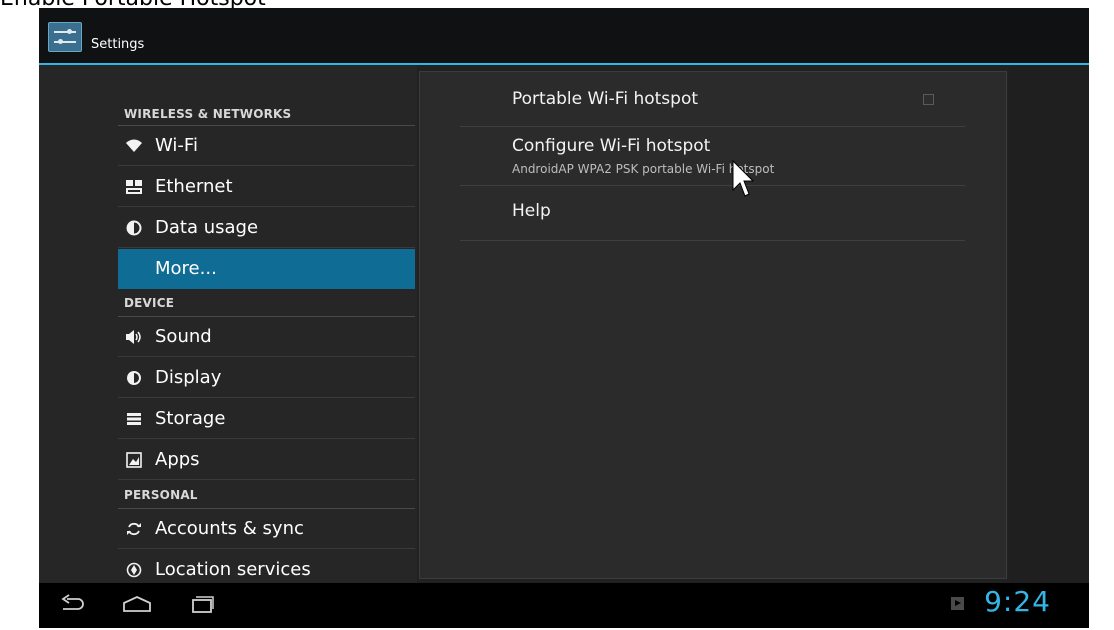 This screenshot has height=630, width=1114. Describe the element at coordinates (194, 186) in the screenshot. I see `sidebar-item-label: Ethernet` at that location.